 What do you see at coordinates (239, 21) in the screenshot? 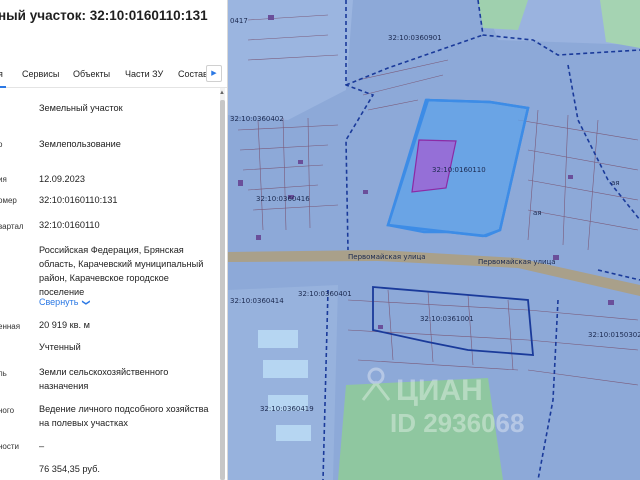
I see `quarter-label: 0417` at bounding box center [239, 21].